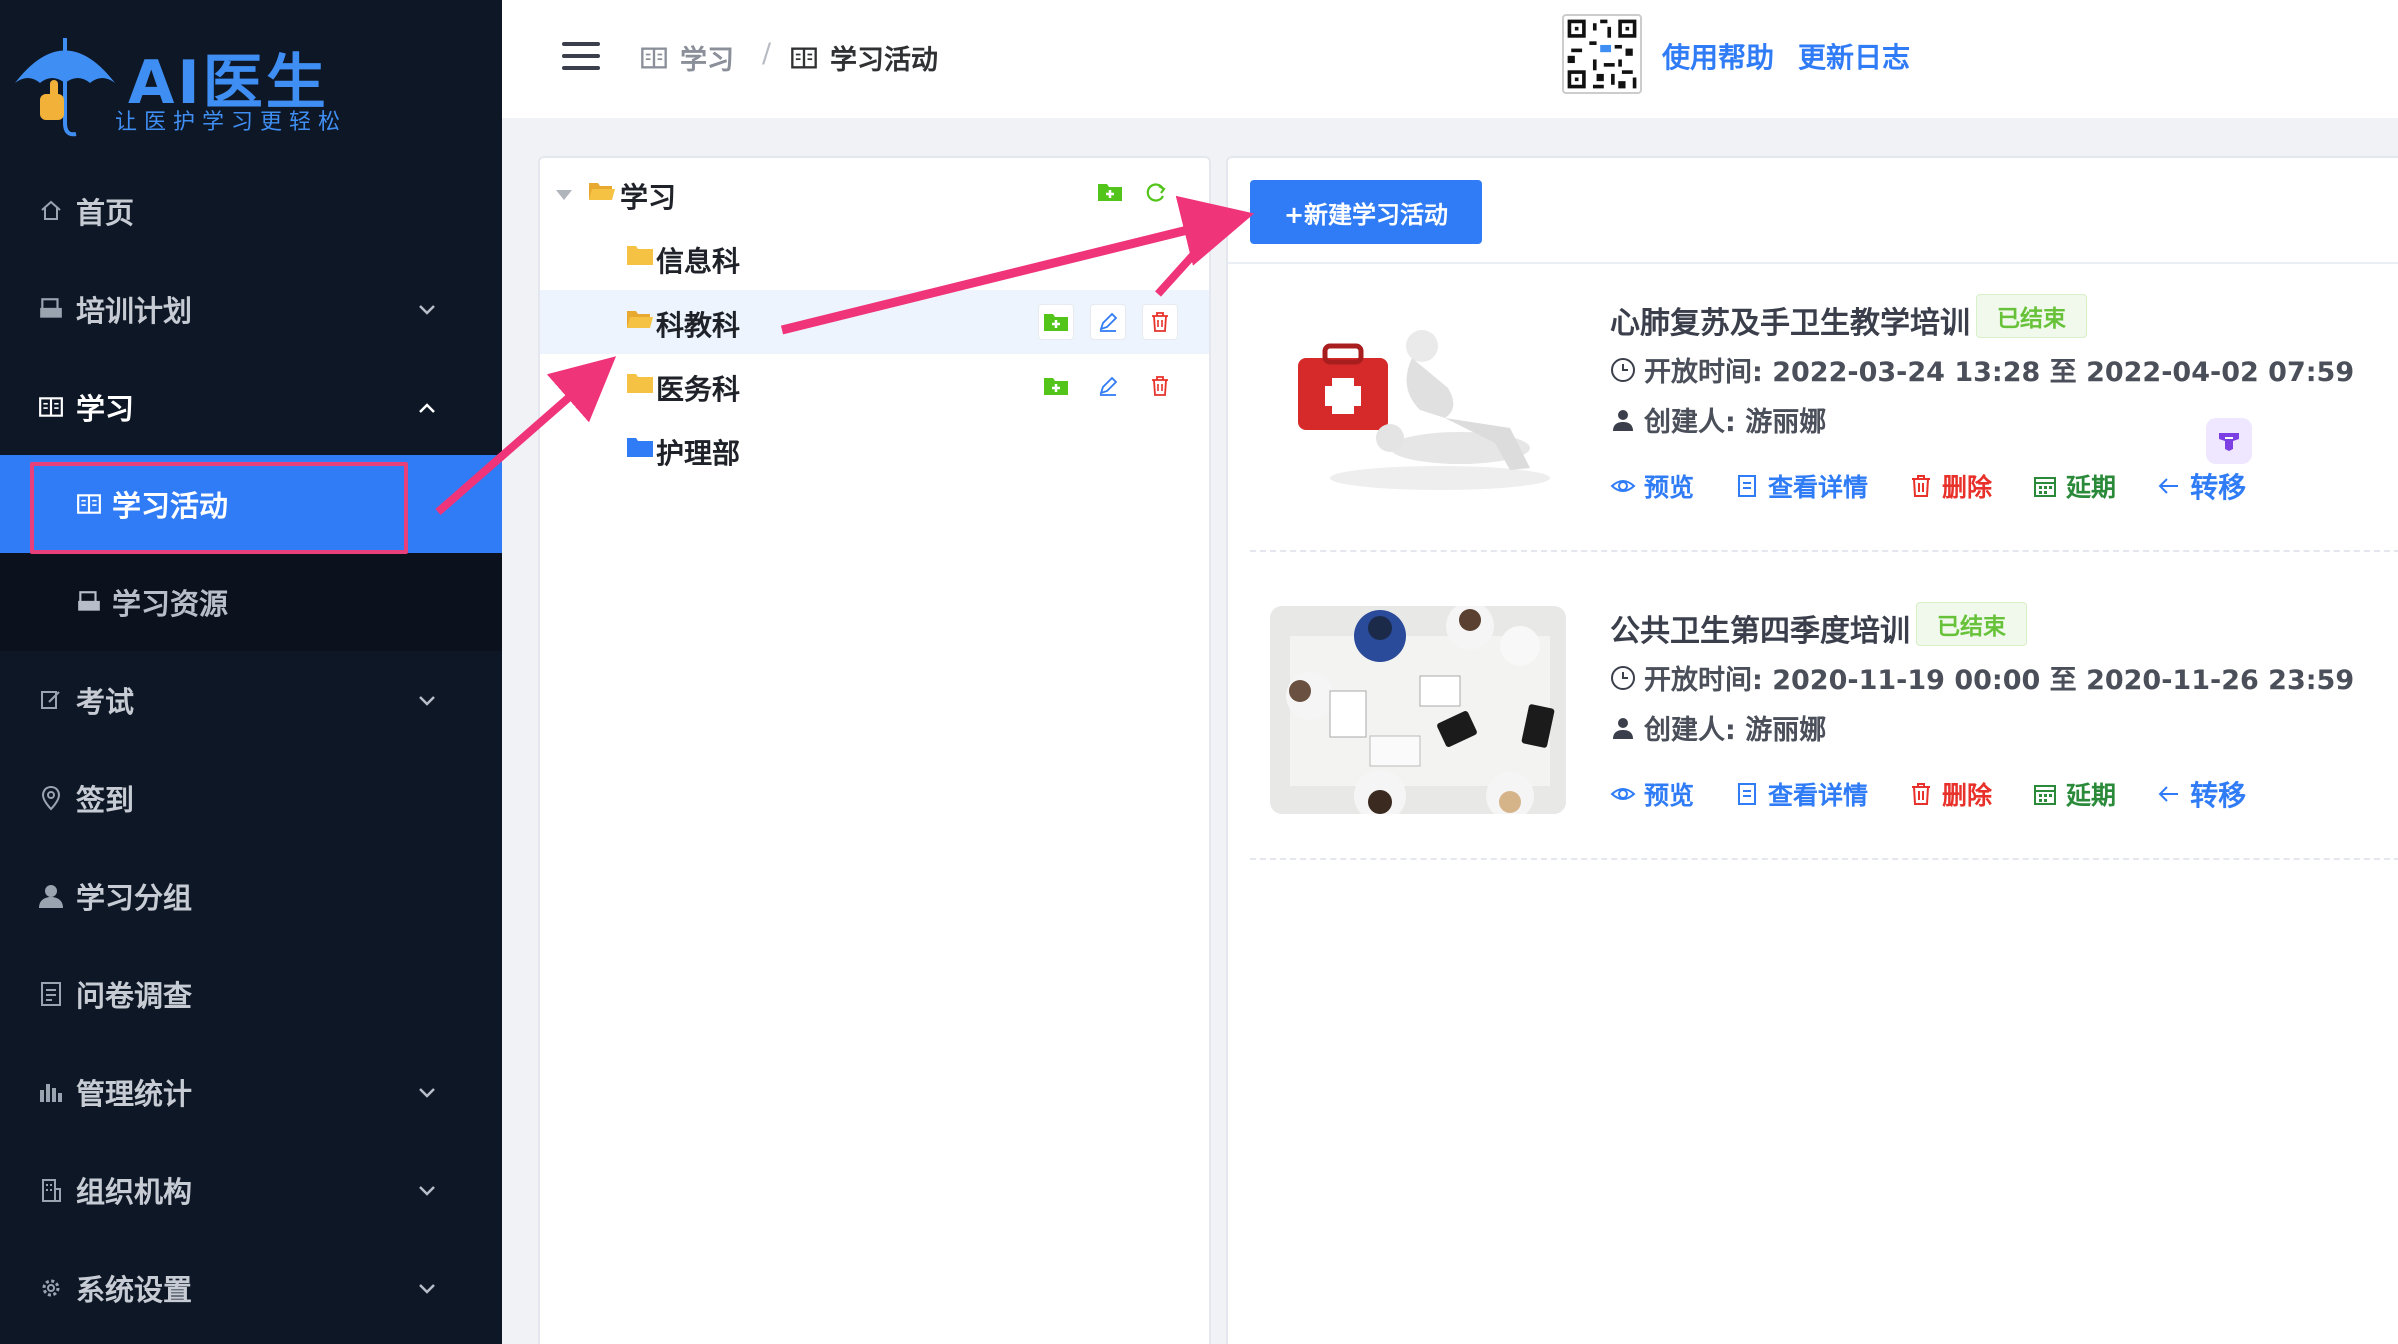 Image resolution: width=2398 pixels, height=1344 pixels. What do you see at coordinates (1418, 402) in the screenshot?
I see `cpr-first-aid-image` at bounding box center [1418, 402].